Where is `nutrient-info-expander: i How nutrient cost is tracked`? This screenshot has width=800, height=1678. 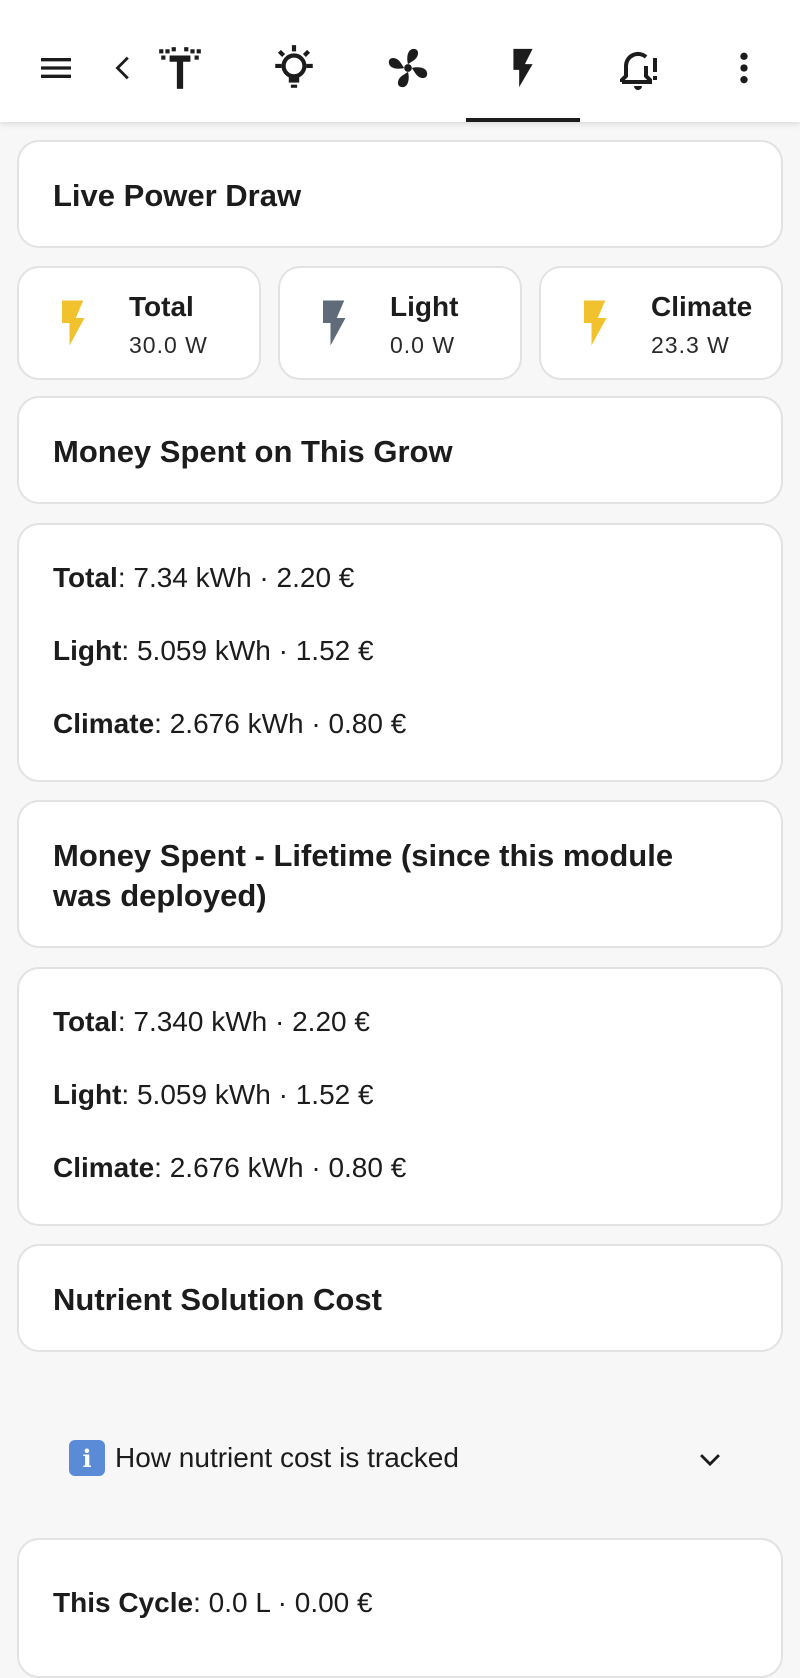
nutrient-info-expander: i How nutrient cost is tracked is located at coordinates (400, 1458).